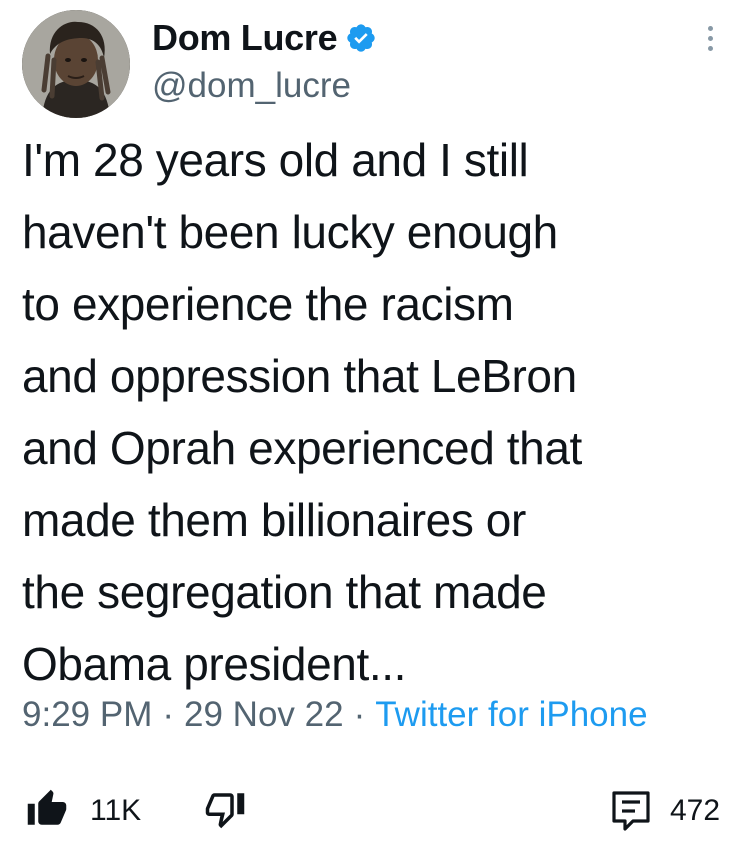 The image size is (750, 865). I want to click on avatar, so click(76, 64).